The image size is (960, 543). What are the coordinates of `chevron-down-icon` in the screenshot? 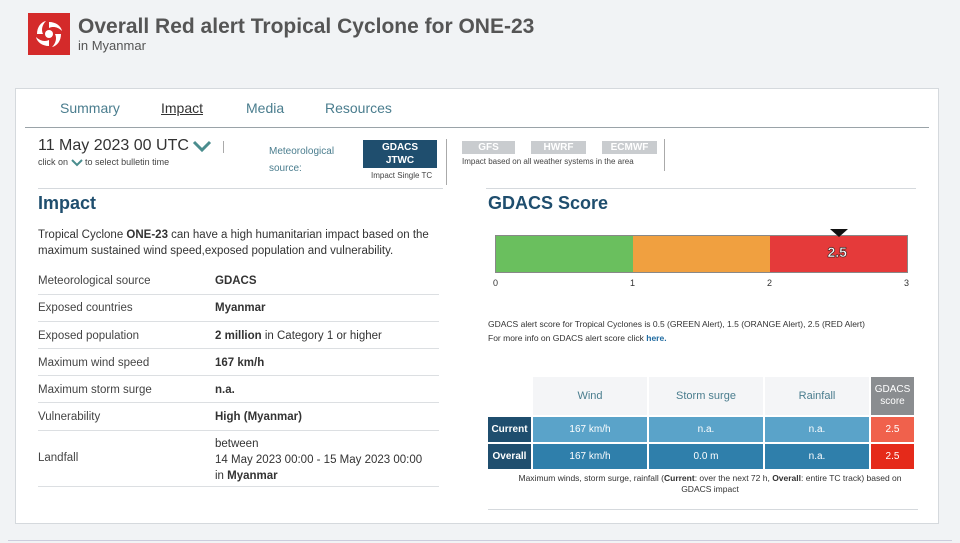 It's located at (202, 146).